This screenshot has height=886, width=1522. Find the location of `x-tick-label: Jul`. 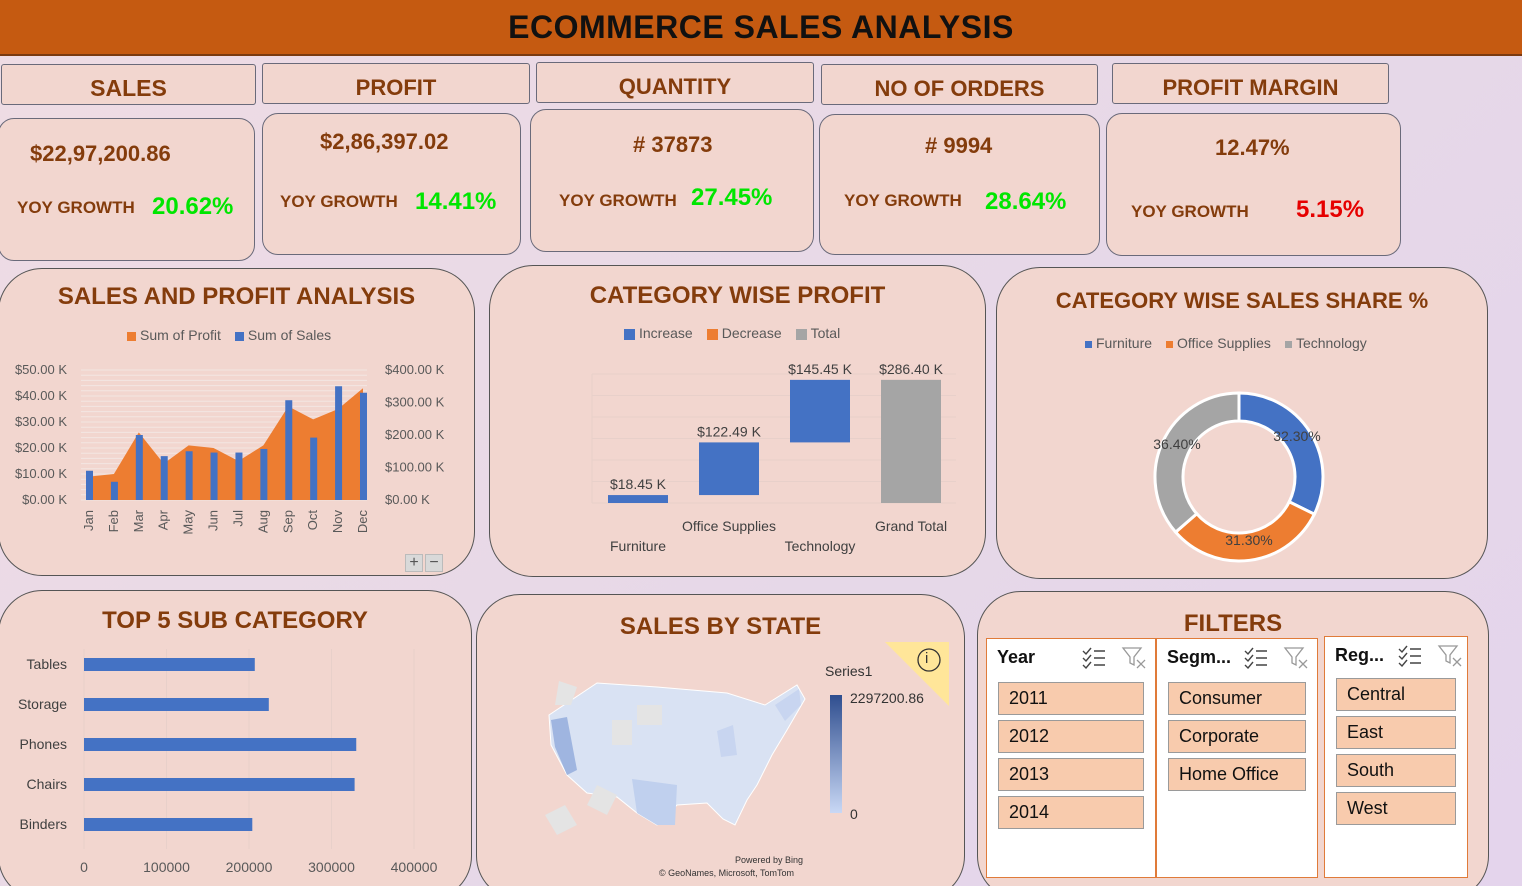

x-tick-label: Jul is located at coordinates (237, 518).